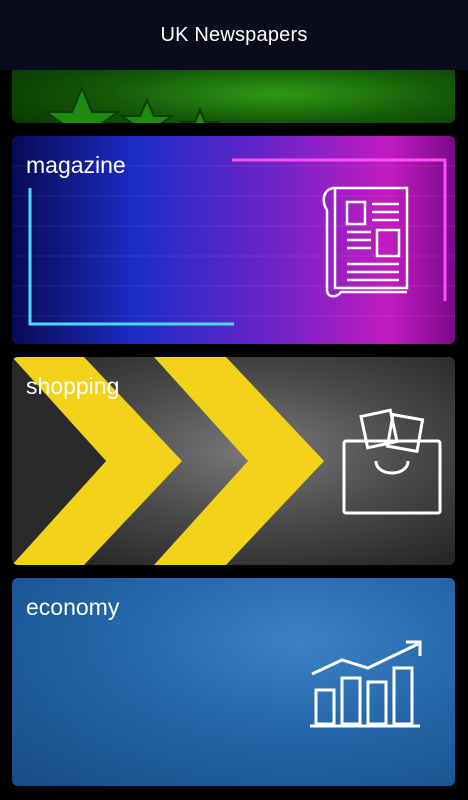 The height and width of the screenshot is (800, 468). I want to click on app-bar: UK Newspapers, so click(234, 35).